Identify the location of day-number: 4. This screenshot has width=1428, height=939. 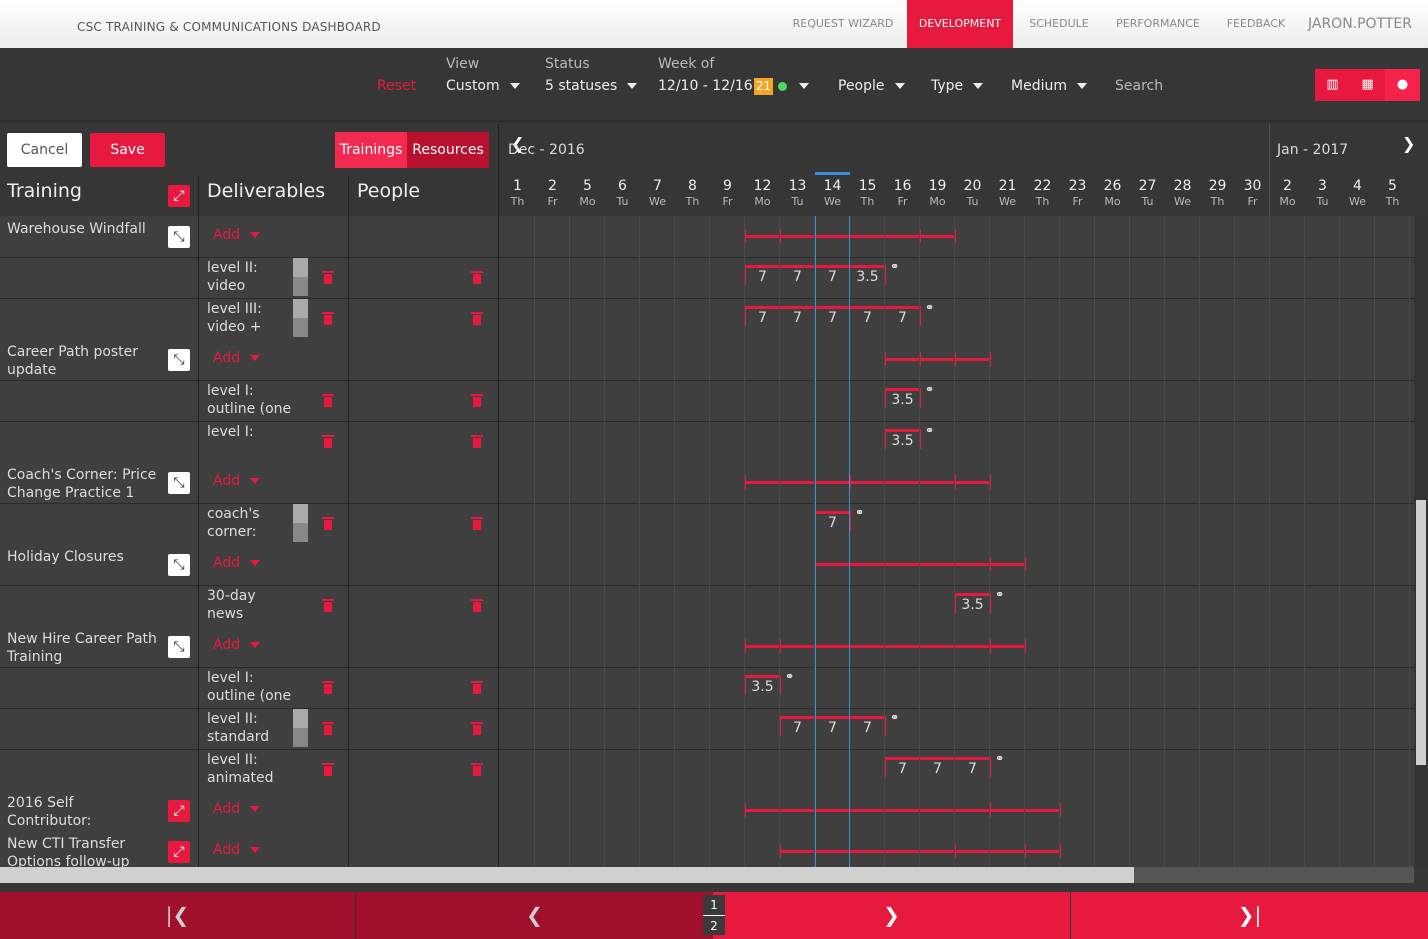
(1357, 186).